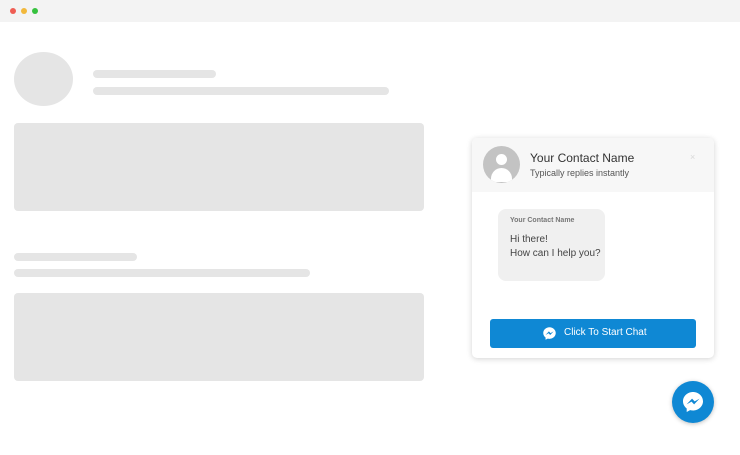  What do you see at coordinates (13, 11) in the screenshot?
I see `window-close-dot` at bounding box center [13, 11].